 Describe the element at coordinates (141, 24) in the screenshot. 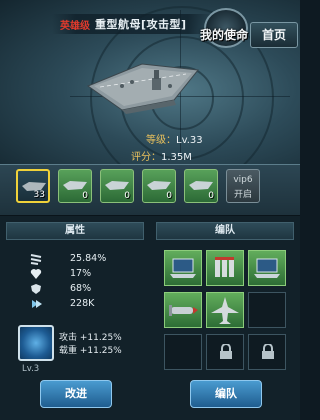

I see `ship-name: 重型航母[攻击型]` at that location.